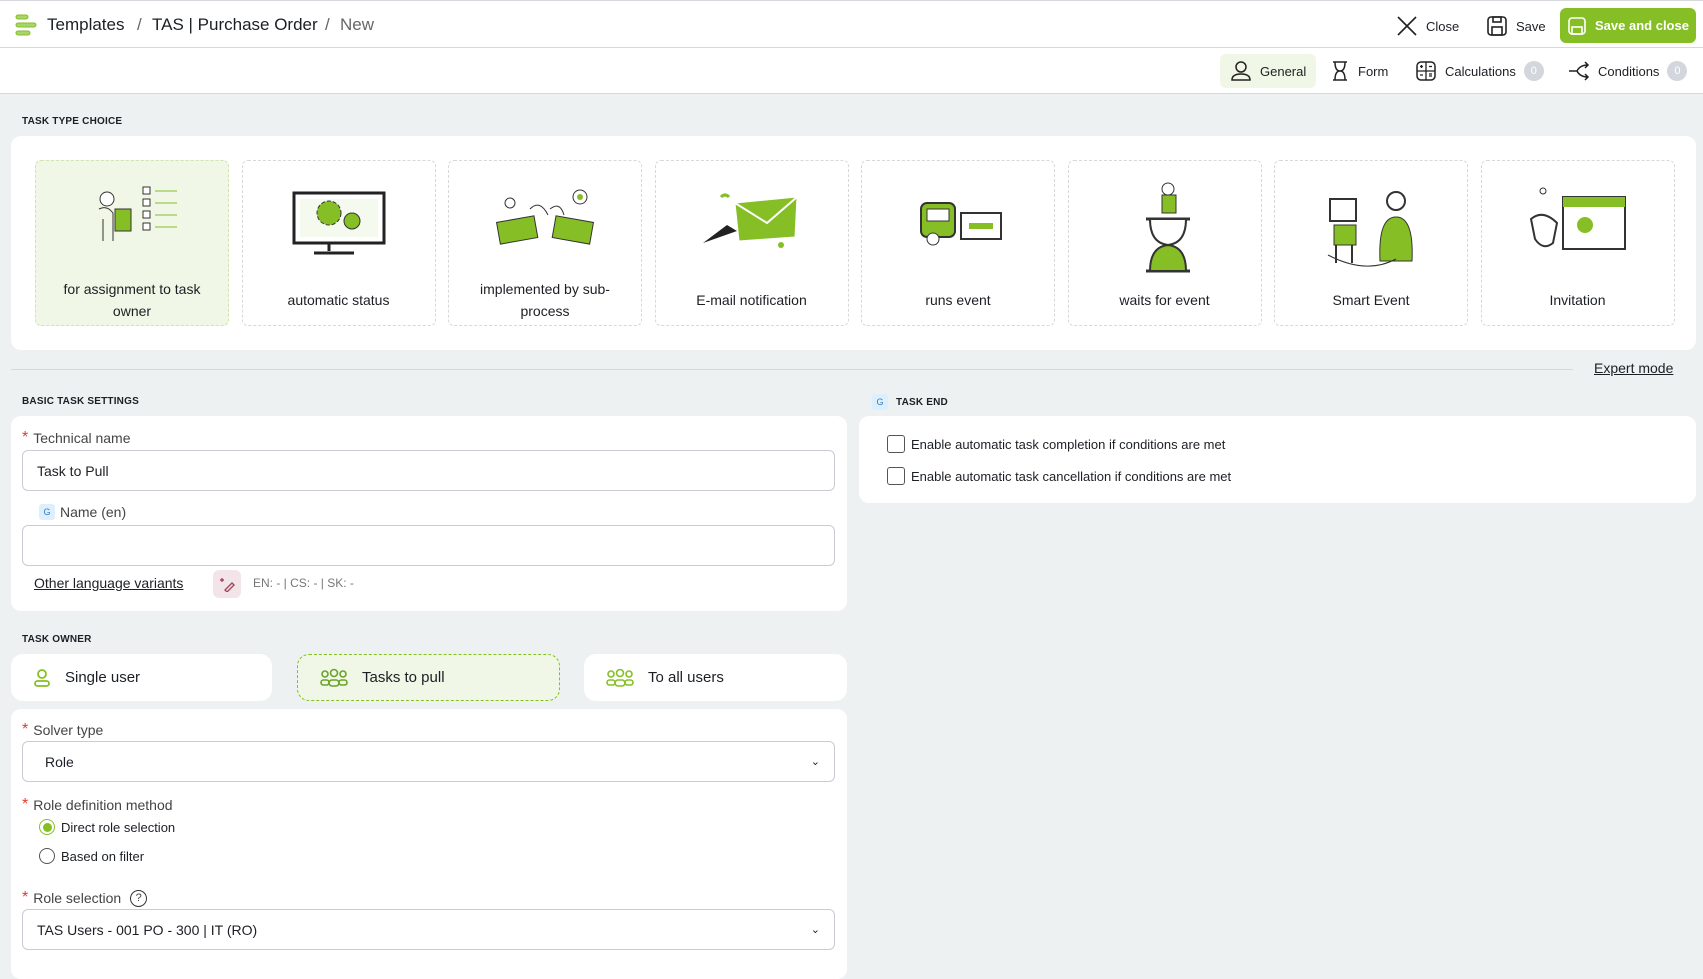  I want to click on tab-label: Calculations, so click(1480, 71).